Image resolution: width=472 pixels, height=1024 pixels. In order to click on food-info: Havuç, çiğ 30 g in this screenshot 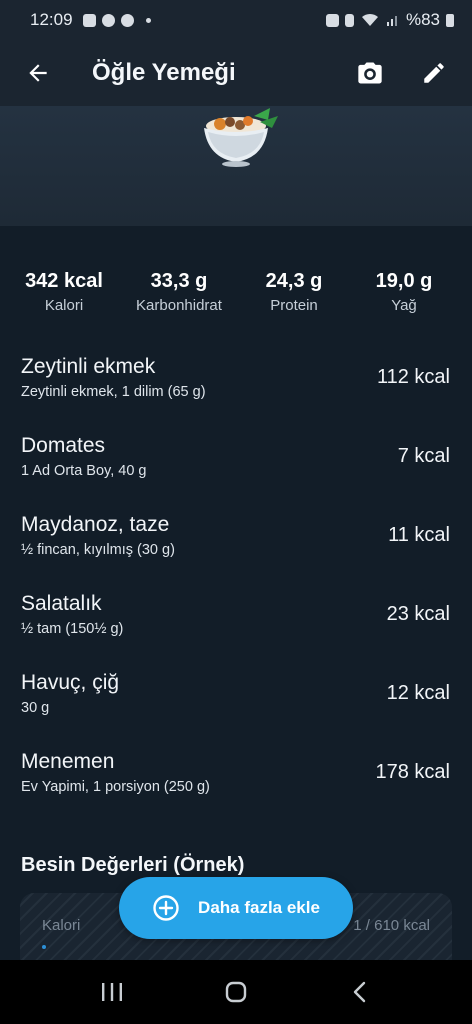, I will do `click(204, 693)`.